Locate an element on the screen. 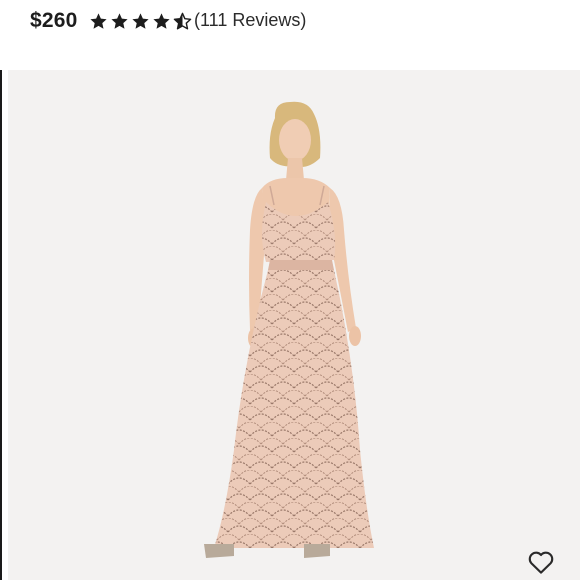  product-price: $260 is located at coordinates (54, 20).